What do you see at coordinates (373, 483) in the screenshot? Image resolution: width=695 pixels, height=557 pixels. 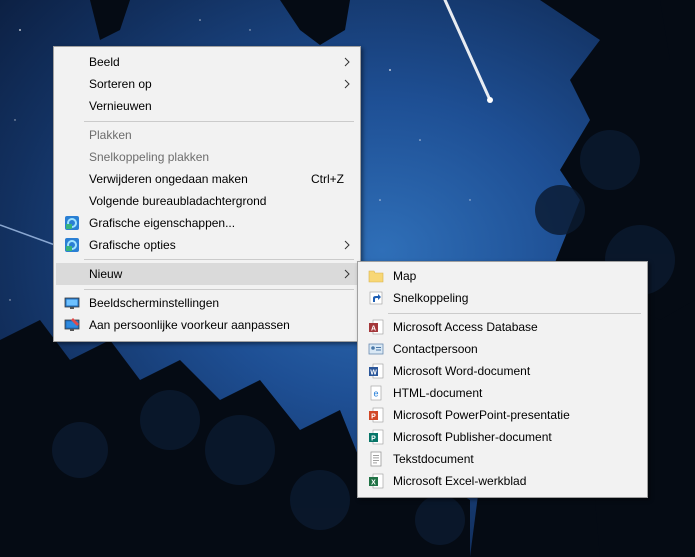 I see `svg-text: X` at bounding box center [373, 483].